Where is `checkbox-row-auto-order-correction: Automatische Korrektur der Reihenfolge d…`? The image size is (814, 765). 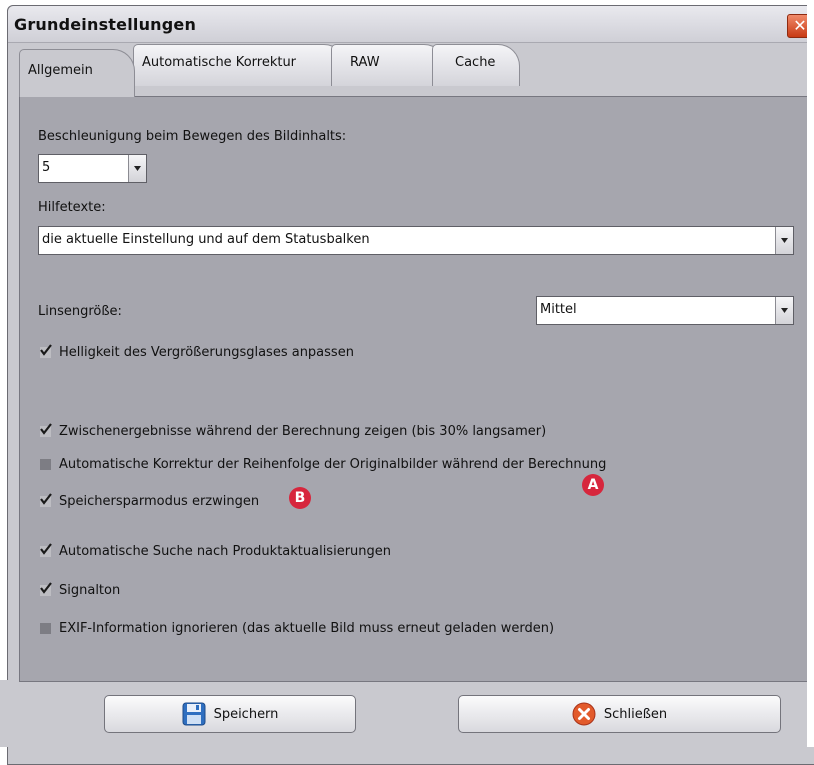
checkbox-row-auto-order-correction: Automatische Korrektur der Reihenfolge d… is located at coordinates (323, 464).